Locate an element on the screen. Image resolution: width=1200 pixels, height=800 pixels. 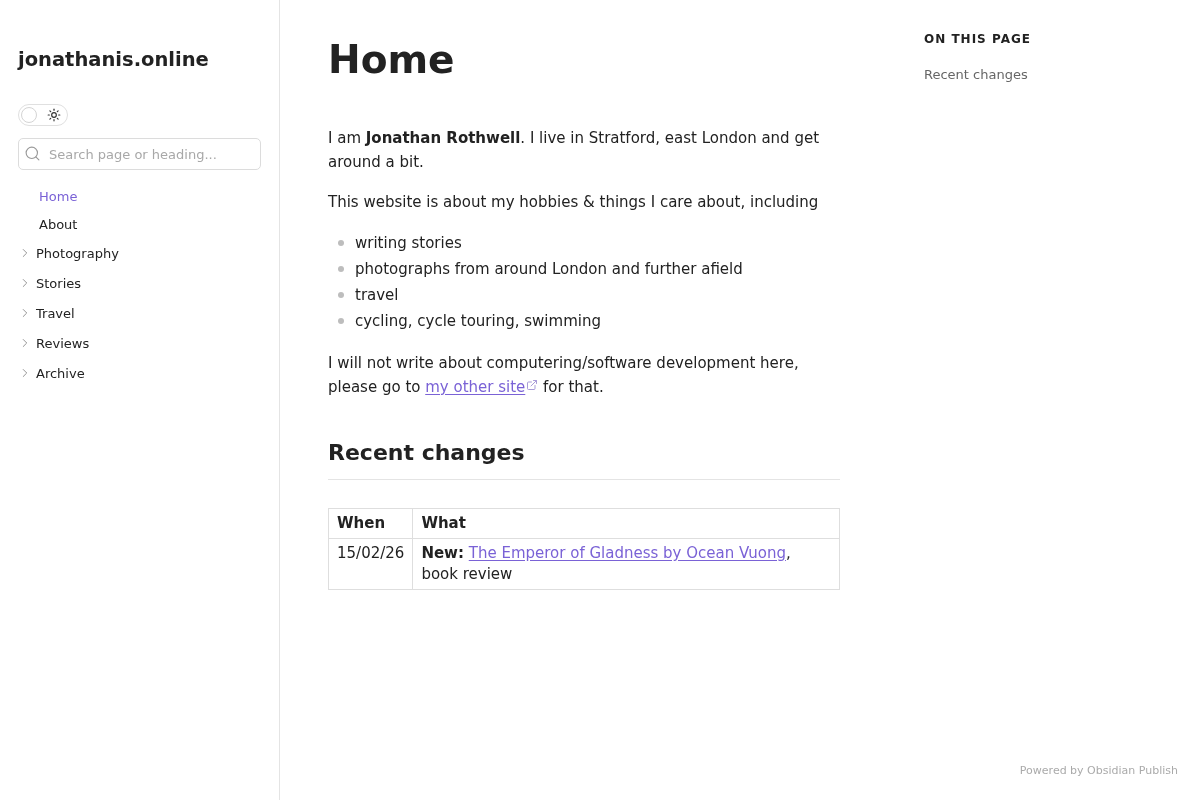
nav-item: Photography is located at coordinates (68, 253).